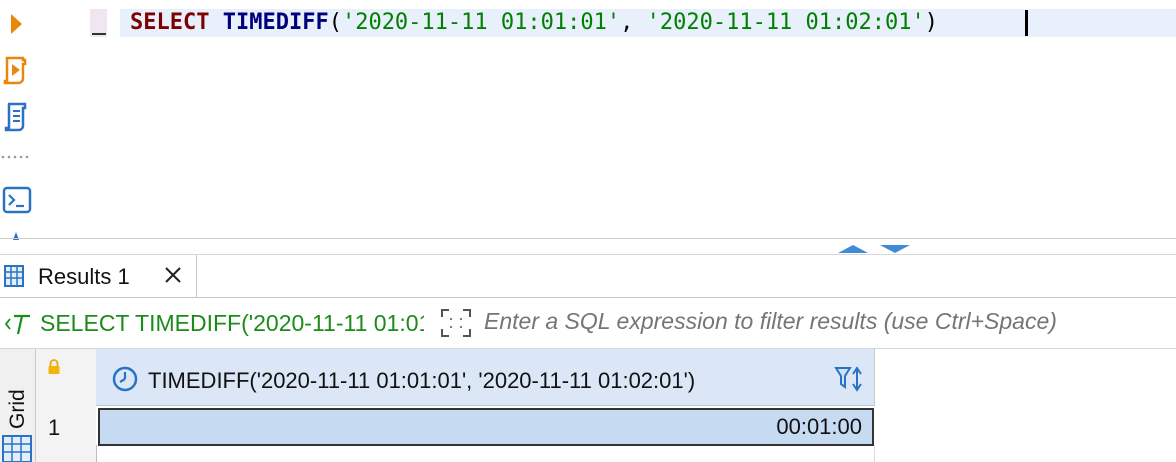 Image resolution: width=1176 pixels, height=462 pixels. I want to click on sql-string-arg1: '2020-11-11 01:01:01', so click(481, 22).